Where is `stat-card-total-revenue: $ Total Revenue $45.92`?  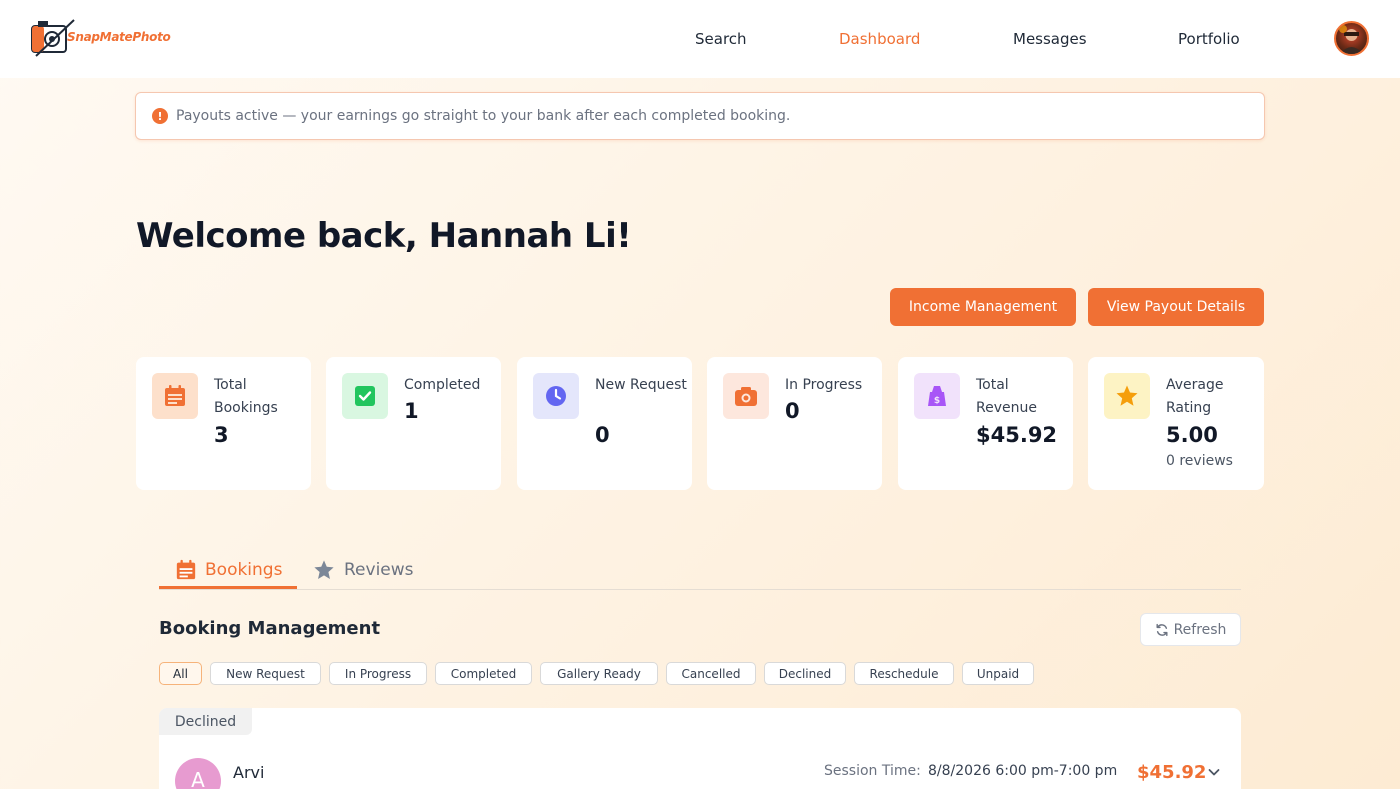 stat-card-total-revenue: $ Total Revenue $45.92 is located at coordinates (985, 423).